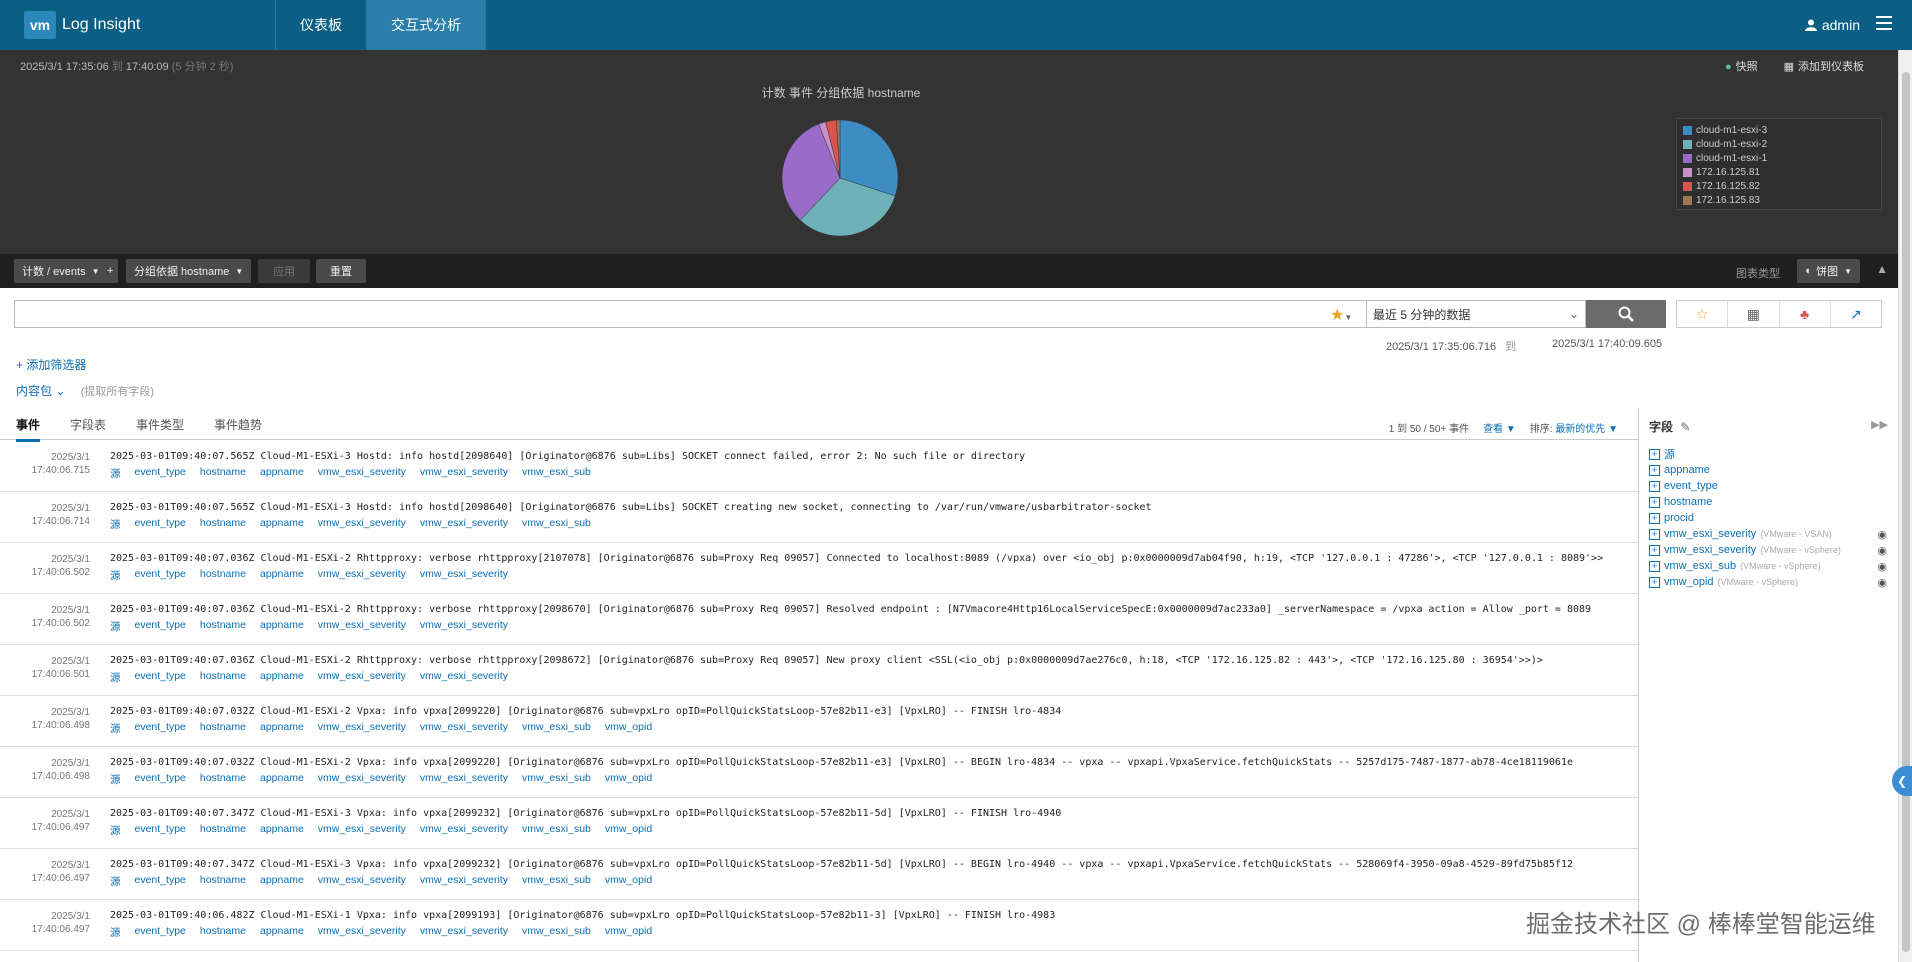  Describe the element at coordinates (1779, 158) in the screenshot. I see `legend-item: cloud-m1-esxi-1` at that location.